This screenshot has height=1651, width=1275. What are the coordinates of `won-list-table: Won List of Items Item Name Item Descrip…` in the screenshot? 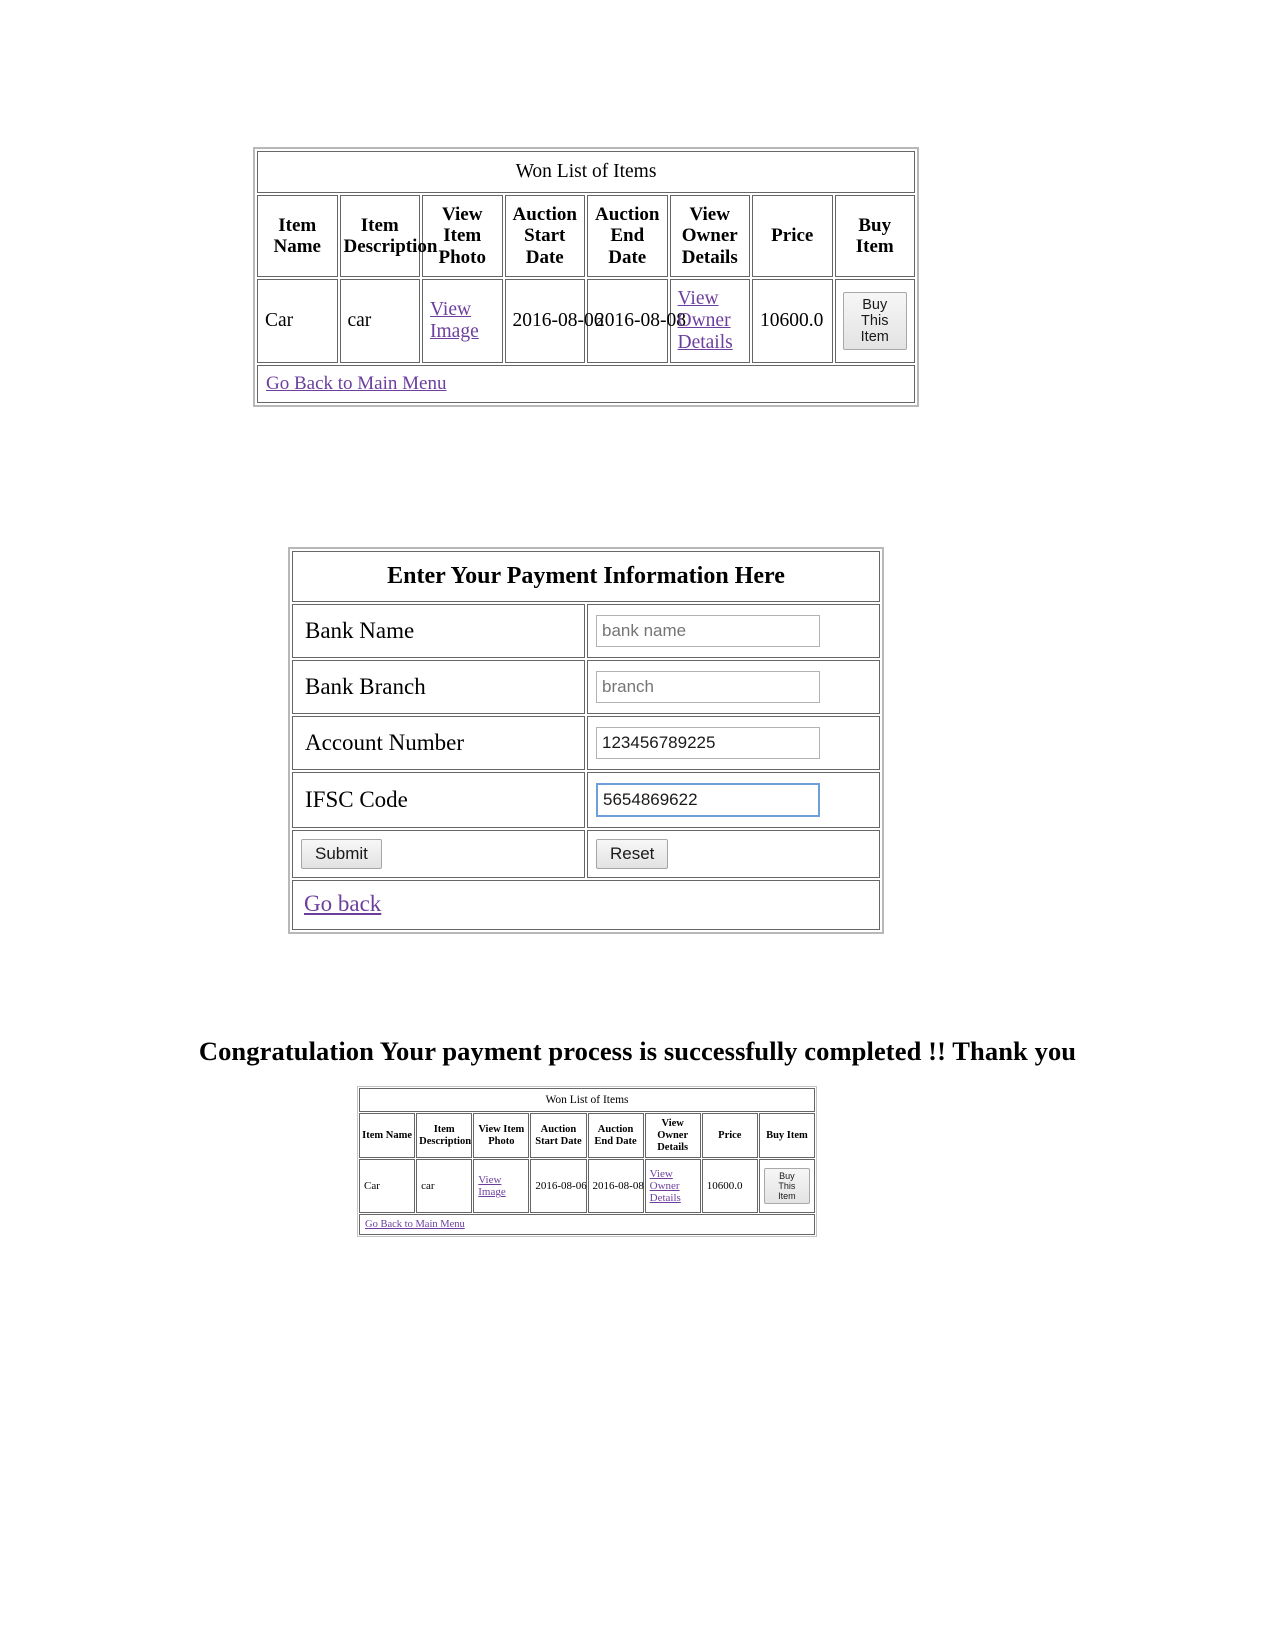 It's located at (586, 277).